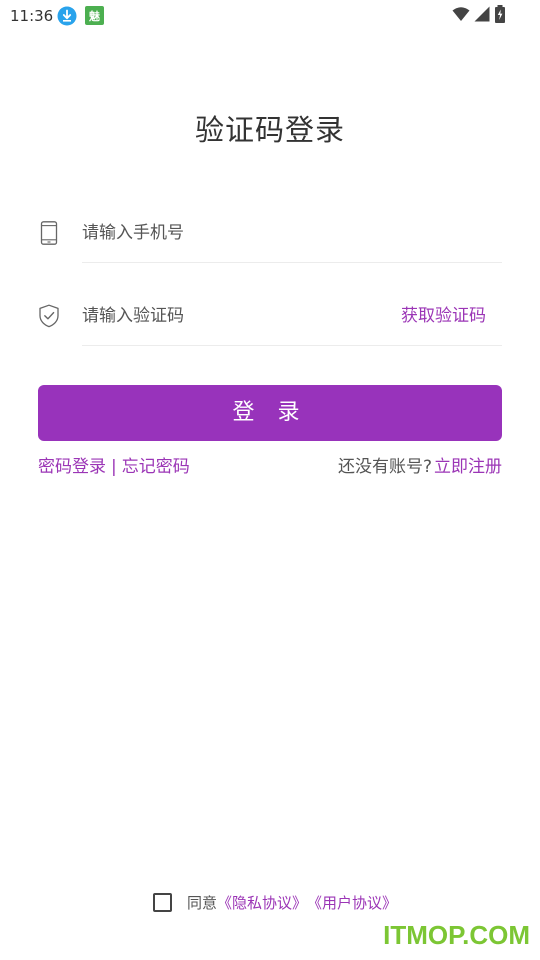  What do you see at coordinates (456, 935) in the screenshot?
I see `watermark: ITMOP.COM` at bounding box center [456, 935].